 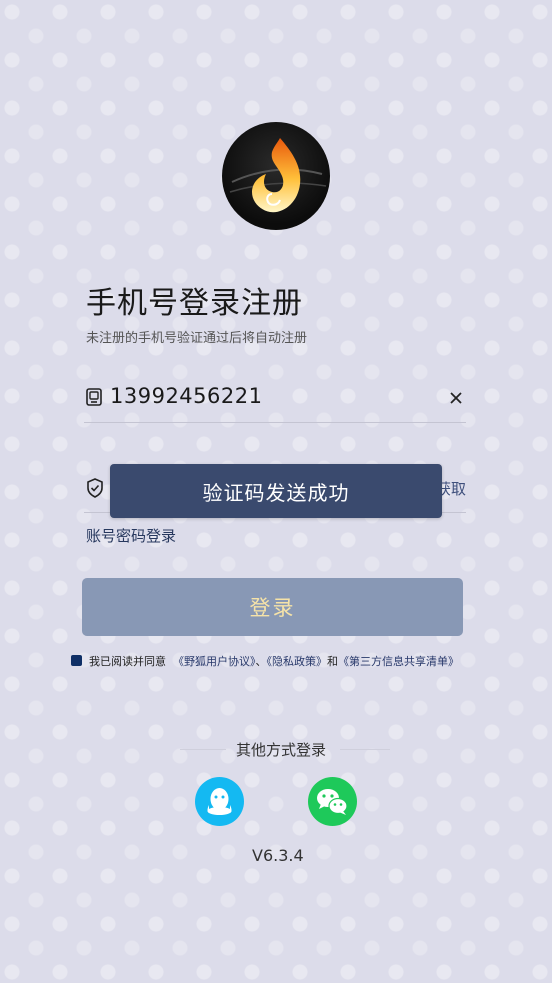 I want to click on login-button: 登录, so click(x=272, y=607).